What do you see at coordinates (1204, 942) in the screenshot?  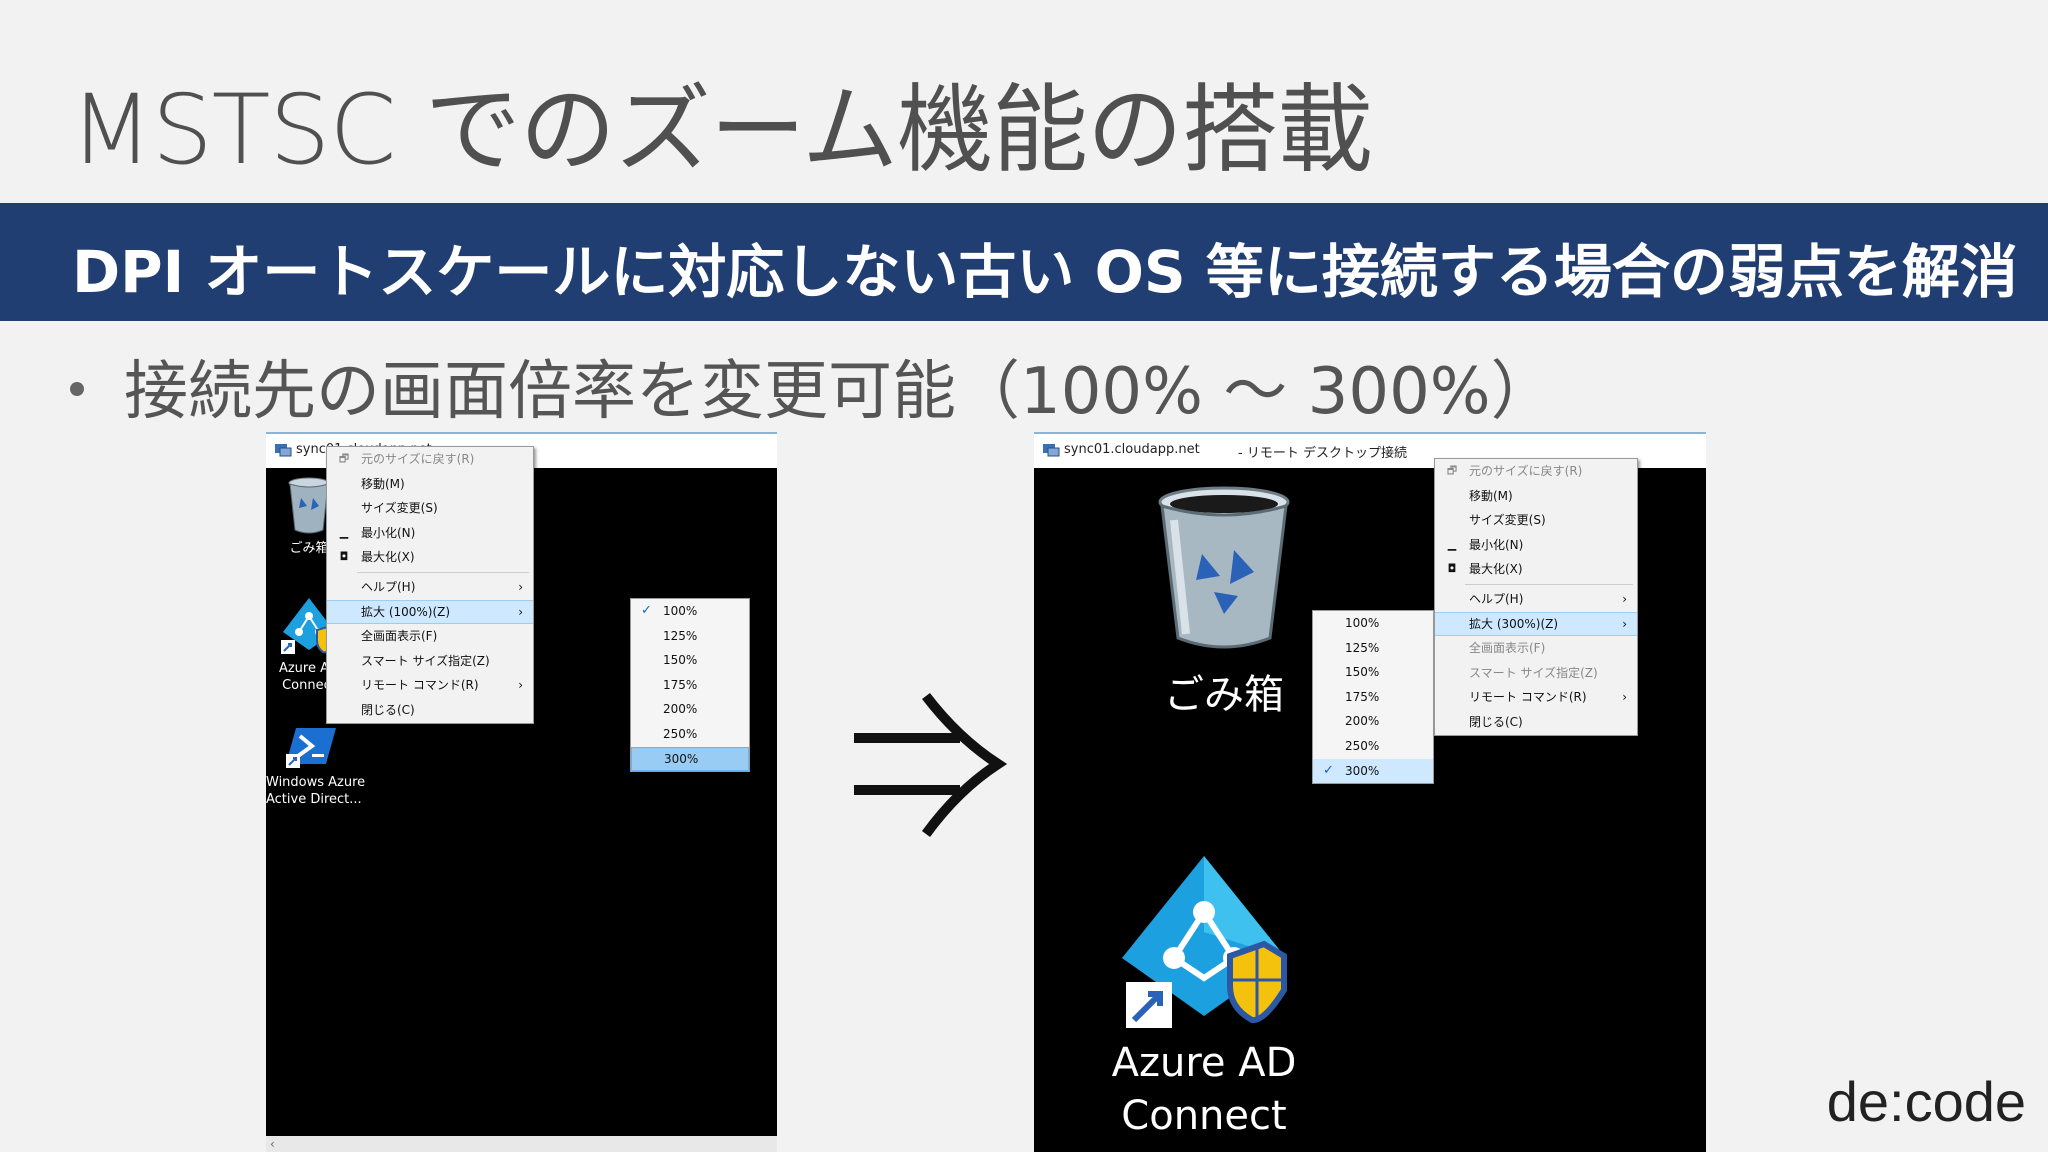 I see `azure-ad-connect-icon` at bounding box center [1204, 942].